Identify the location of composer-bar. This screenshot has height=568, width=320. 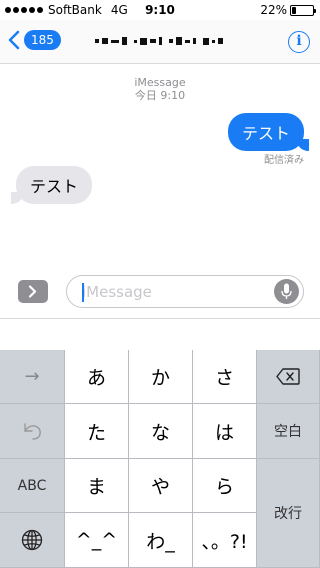
(160, 293).